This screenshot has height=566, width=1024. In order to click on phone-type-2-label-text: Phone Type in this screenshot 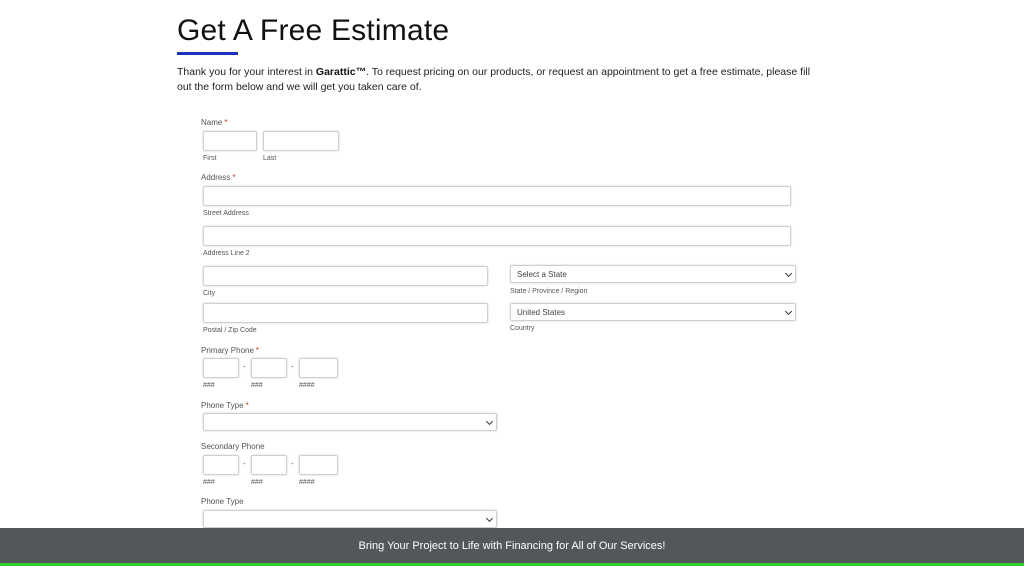, I will do `click(222, 501)`.